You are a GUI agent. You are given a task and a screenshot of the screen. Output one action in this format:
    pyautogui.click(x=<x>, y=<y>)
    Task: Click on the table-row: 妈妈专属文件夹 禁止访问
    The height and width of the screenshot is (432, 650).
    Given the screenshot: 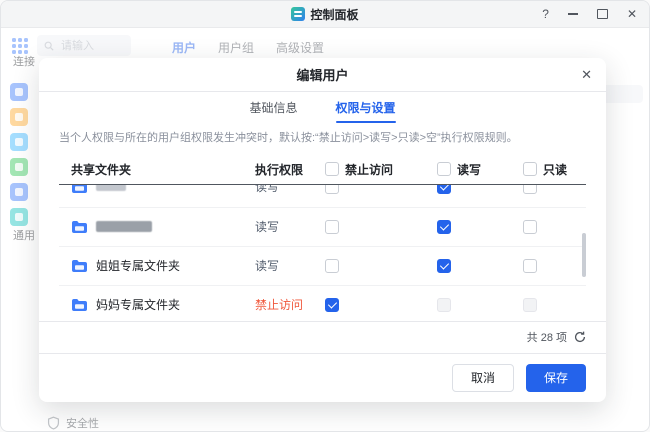 What is the action you would take?
    pyautogui.click(x=322, y=303)
    